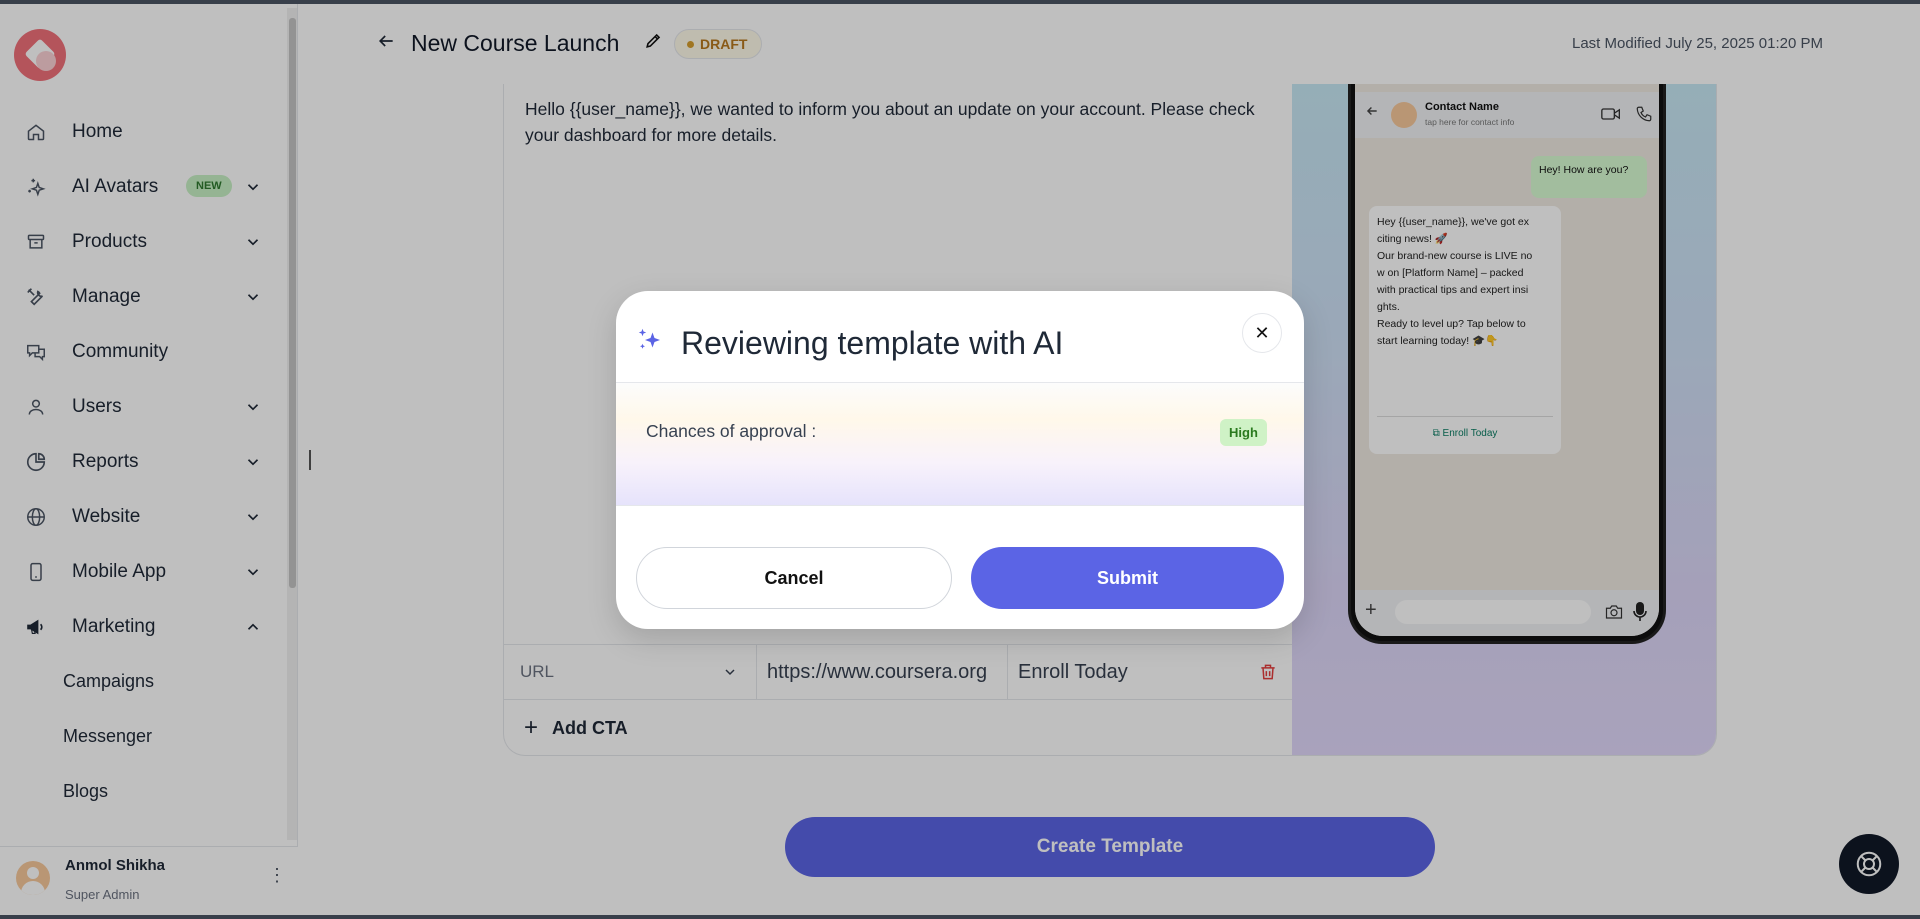 The height and width of the screenshot is (919, 1920). I want to click on approval-section: Chances of approval : High, so click(960, 444).